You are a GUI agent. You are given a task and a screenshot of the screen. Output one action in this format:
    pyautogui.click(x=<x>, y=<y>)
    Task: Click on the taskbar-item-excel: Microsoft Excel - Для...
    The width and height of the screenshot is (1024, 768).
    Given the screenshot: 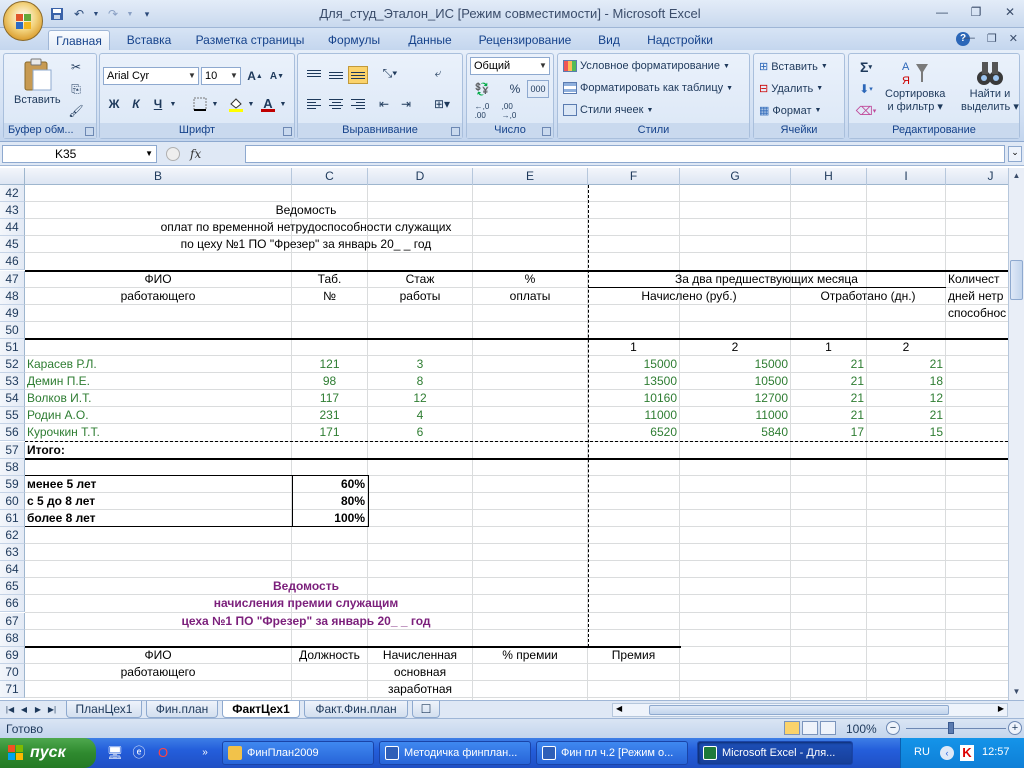 What is the action you would take?
    pyautogui.click(x=775, y=753)
    